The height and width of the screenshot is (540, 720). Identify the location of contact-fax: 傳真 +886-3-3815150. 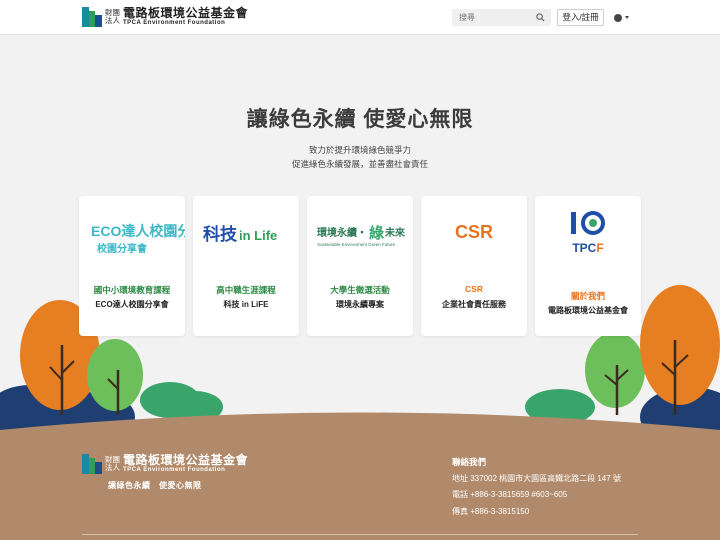
(491, 511).